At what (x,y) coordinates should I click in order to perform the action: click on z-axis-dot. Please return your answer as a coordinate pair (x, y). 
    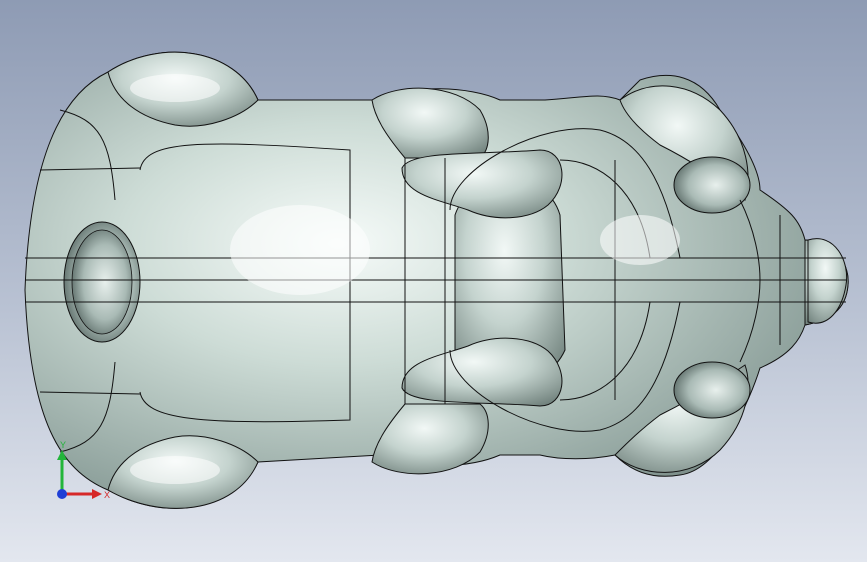
    Looking at the image, I should click on (62, 494).